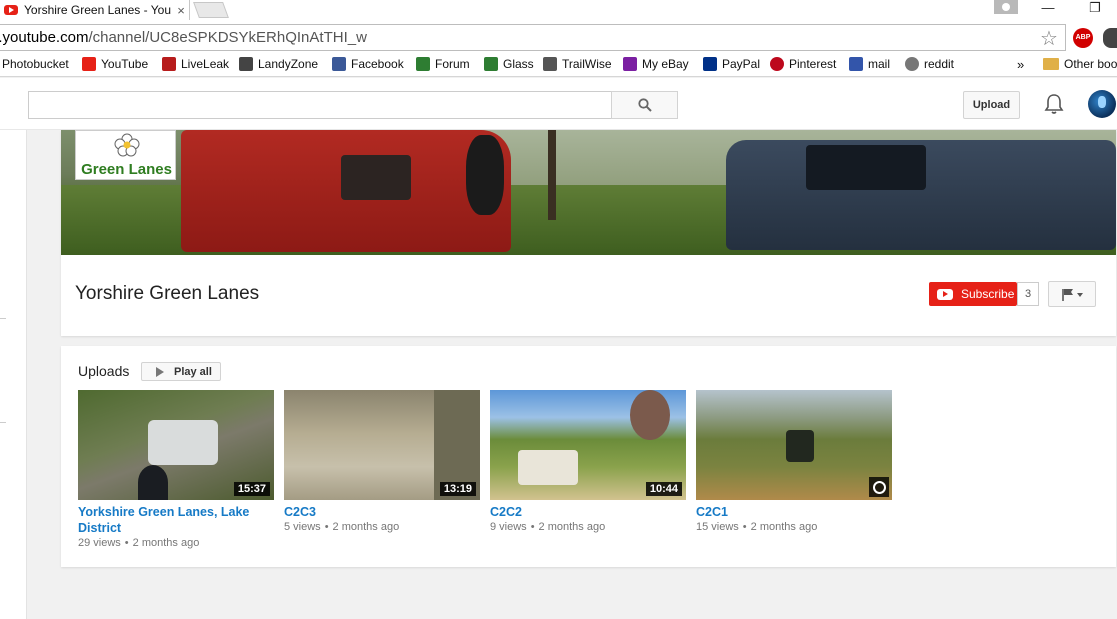  I want to click on video-title: C2C1, so click(794, 512).